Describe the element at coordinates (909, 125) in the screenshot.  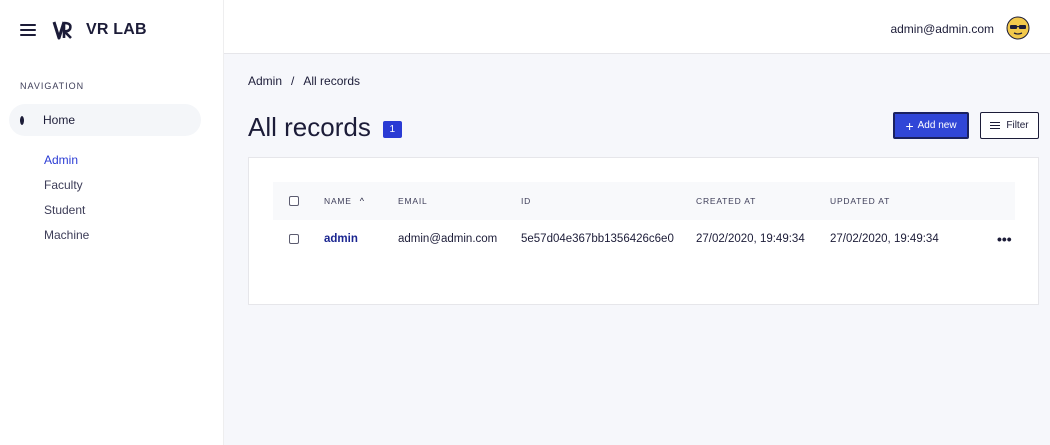
I see `plus-icon: +` at that location.